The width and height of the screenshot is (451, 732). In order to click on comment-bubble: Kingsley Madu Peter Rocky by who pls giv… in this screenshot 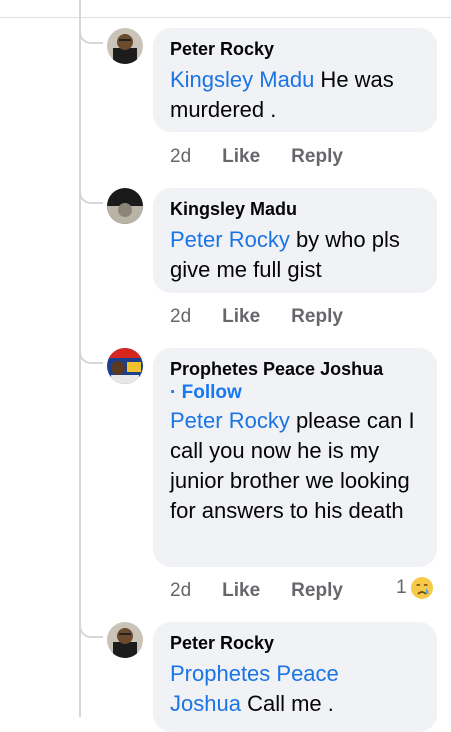, I will do `click(295, 240)`.